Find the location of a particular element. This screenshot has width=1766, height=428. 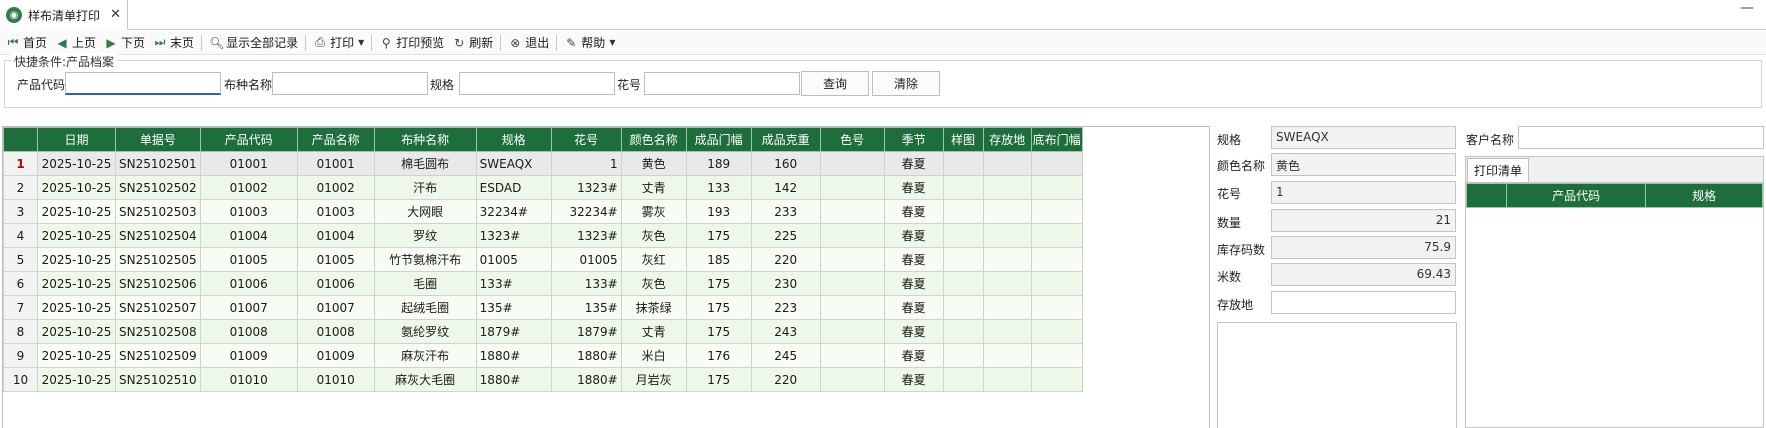

cell-code: 01009 is located at coordinates (248, 355).